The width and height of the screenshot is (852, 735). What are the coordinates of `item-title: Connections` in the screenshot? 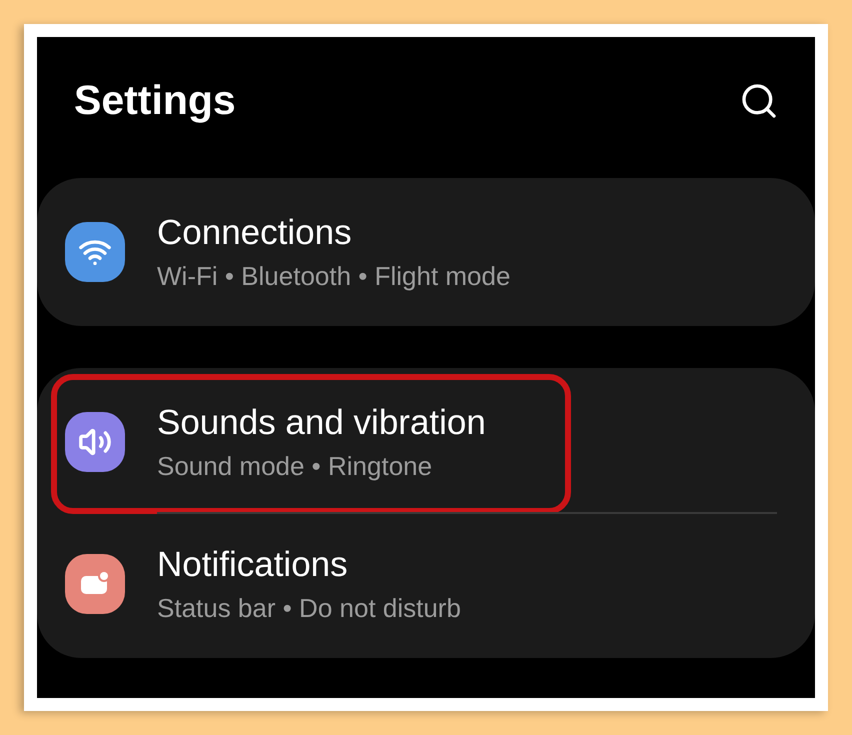 It's located at (255, 233).